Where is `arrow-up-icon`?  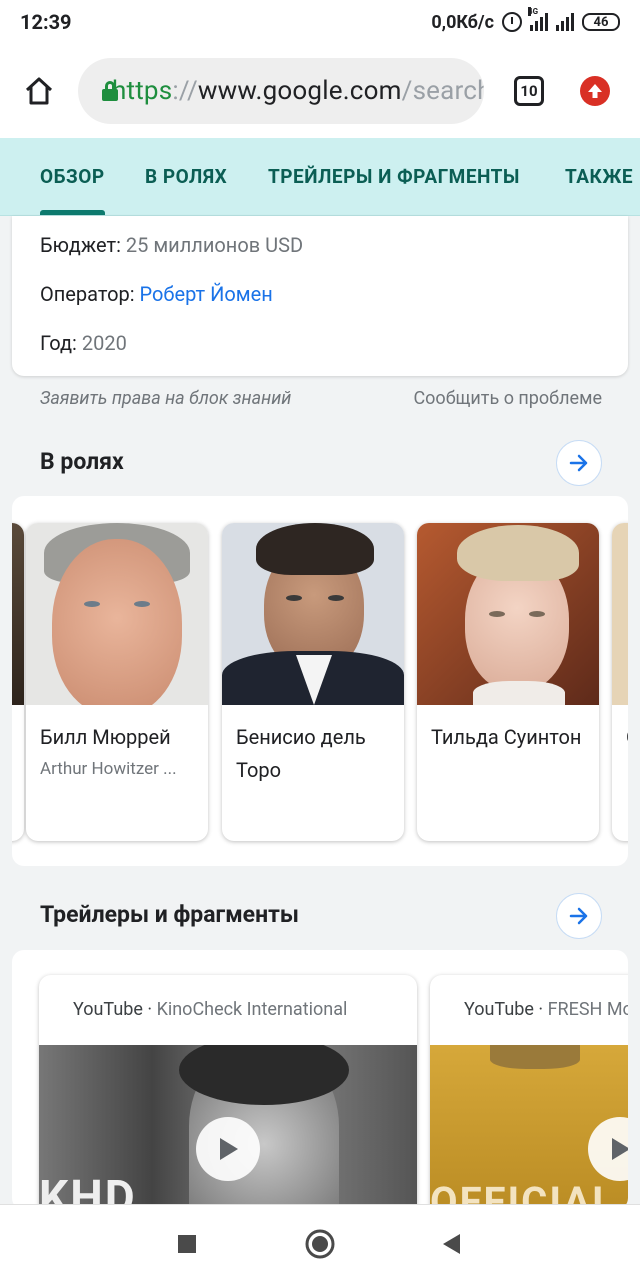
arrow-up-icon is located at coordinates (595, 91).